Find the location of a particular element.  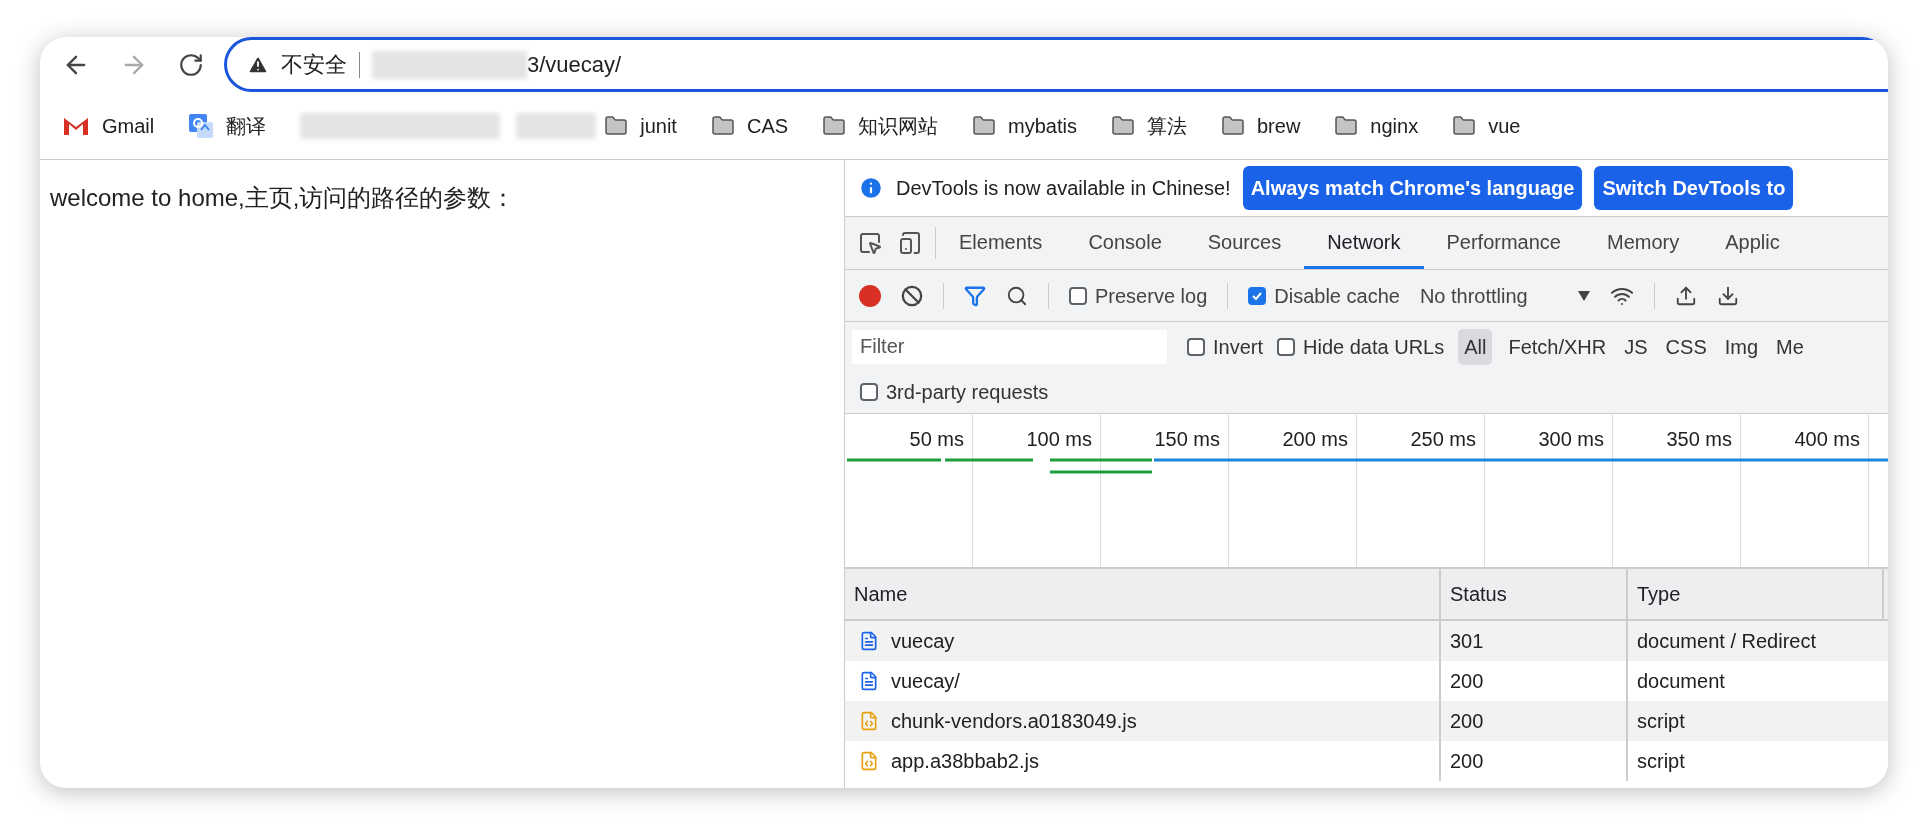

page-text: welcome to home,主页,访问的路径的参数： is located at coordinates (283, 197).